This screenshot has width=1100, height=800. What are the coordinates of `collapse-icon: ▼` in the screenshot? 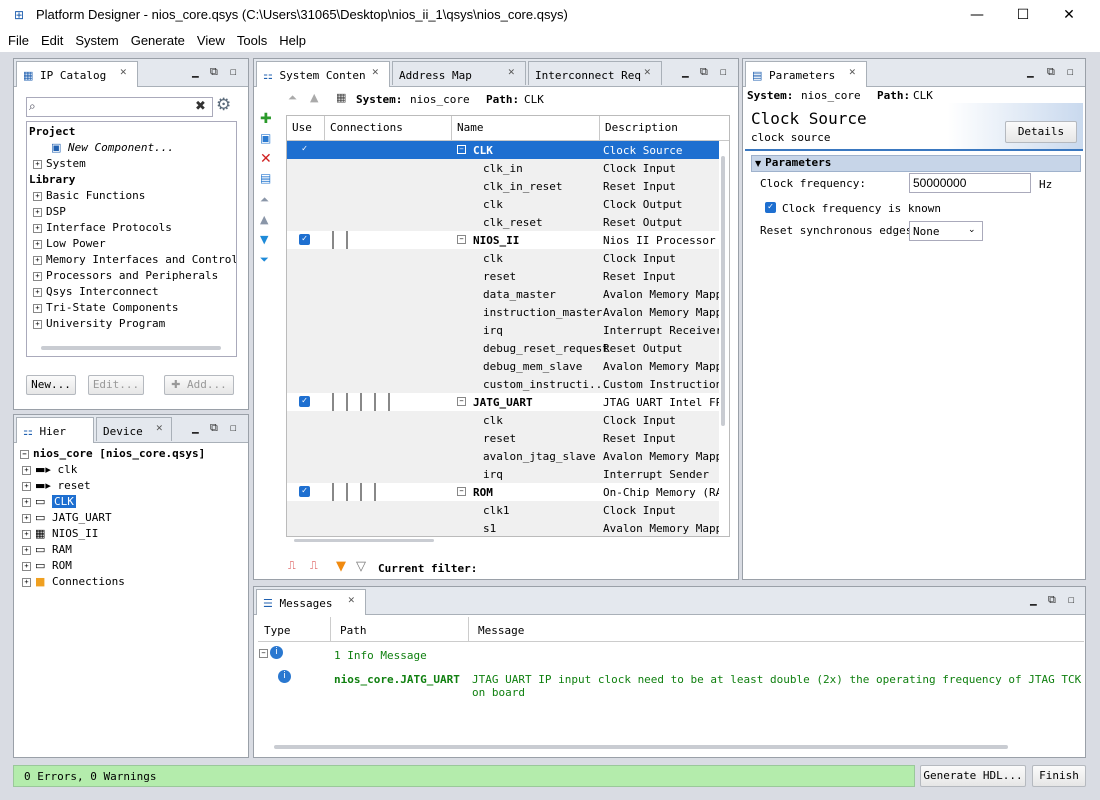 It's located at (758, 164).